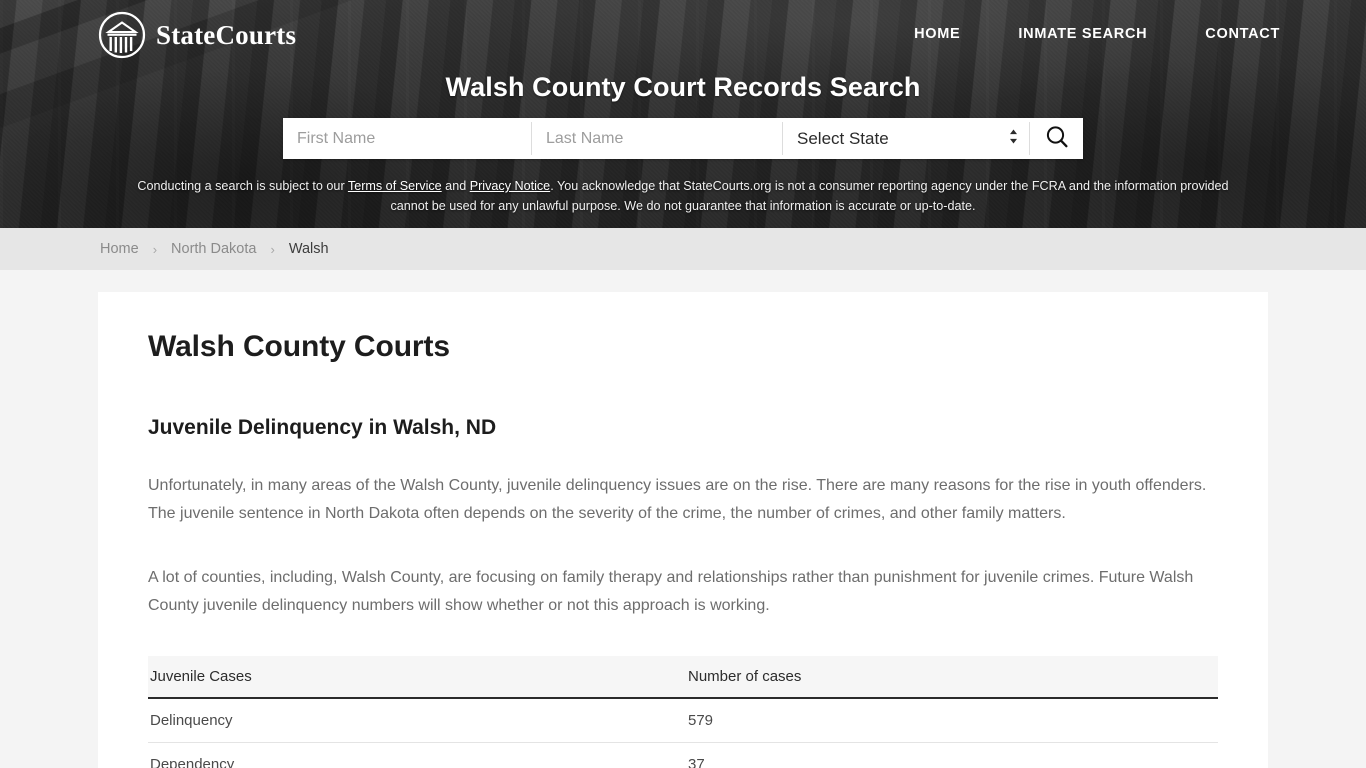 The image size is (1366, 768). What do you see at coordinates (417, 720) in the screenshot?
I see `cell-case-type: Delinquency` at bounding box center [417, 720].